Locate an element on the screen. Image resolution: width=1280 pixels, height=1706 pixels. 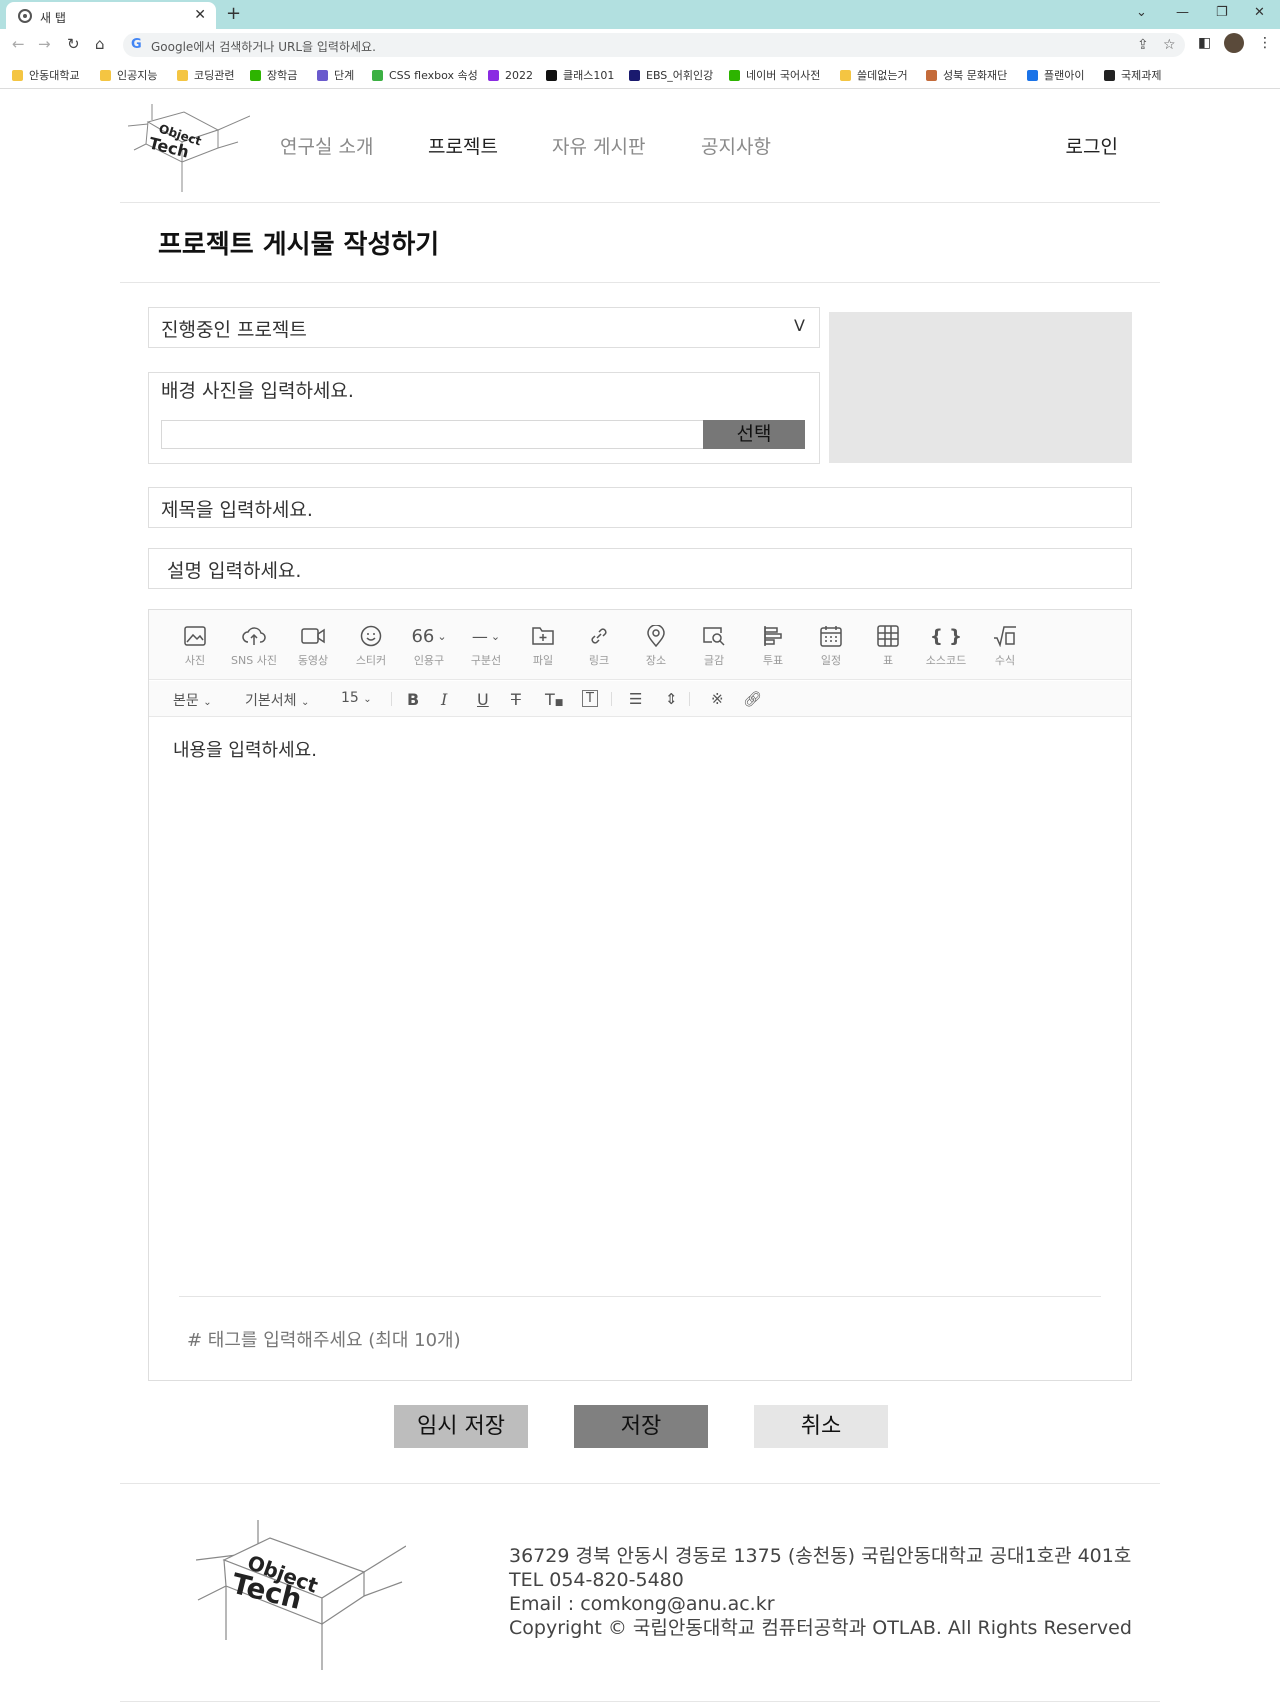
insert-link-icon: 🔗︎ is located at coordinates (752, 699).